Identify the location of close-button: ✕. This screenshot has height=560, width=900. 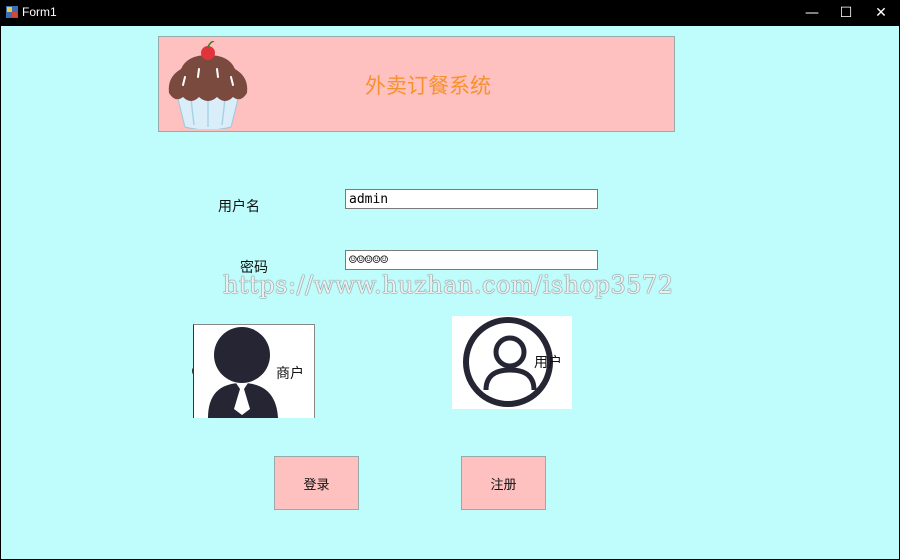
(881, 13).